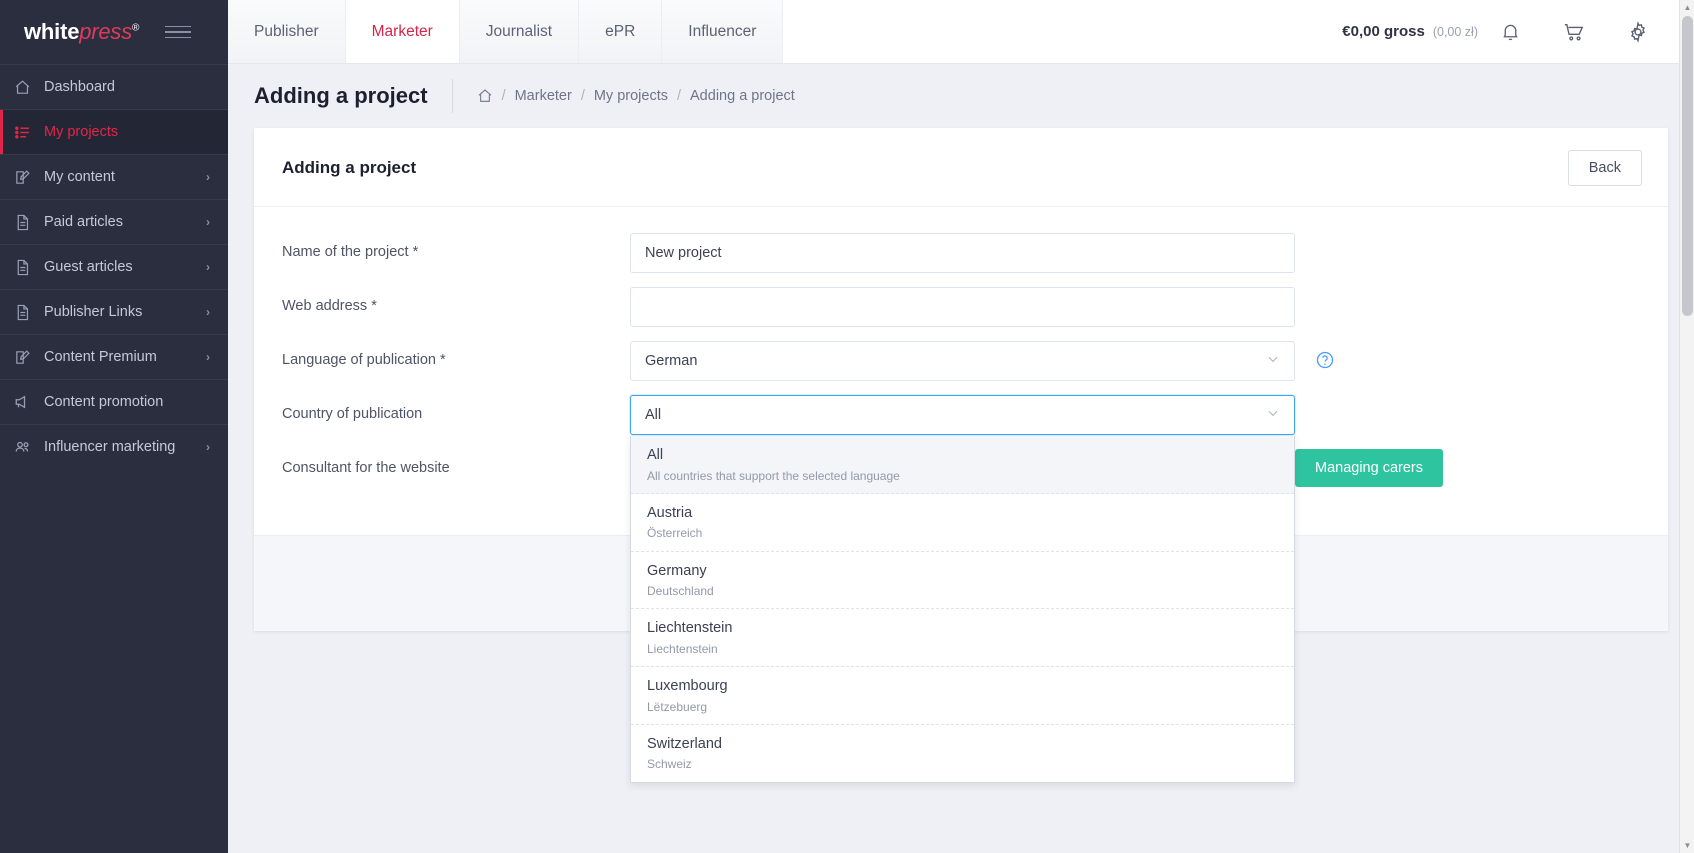 The height and width of the screenshot is (853, 1694). I want to click on project-name-input, so click(962, 253).